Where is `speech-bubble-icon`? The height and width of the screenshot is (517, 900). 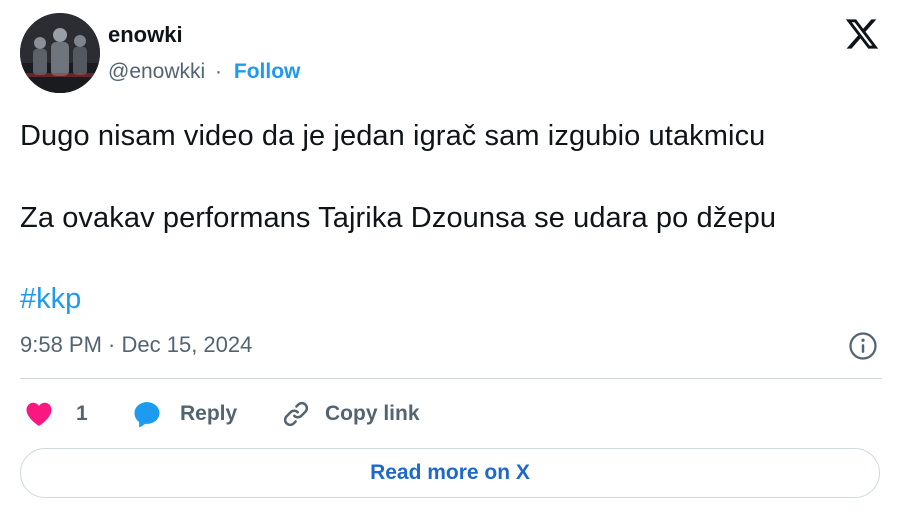
speech-bubble-icon is located at coordinates (147, 415).